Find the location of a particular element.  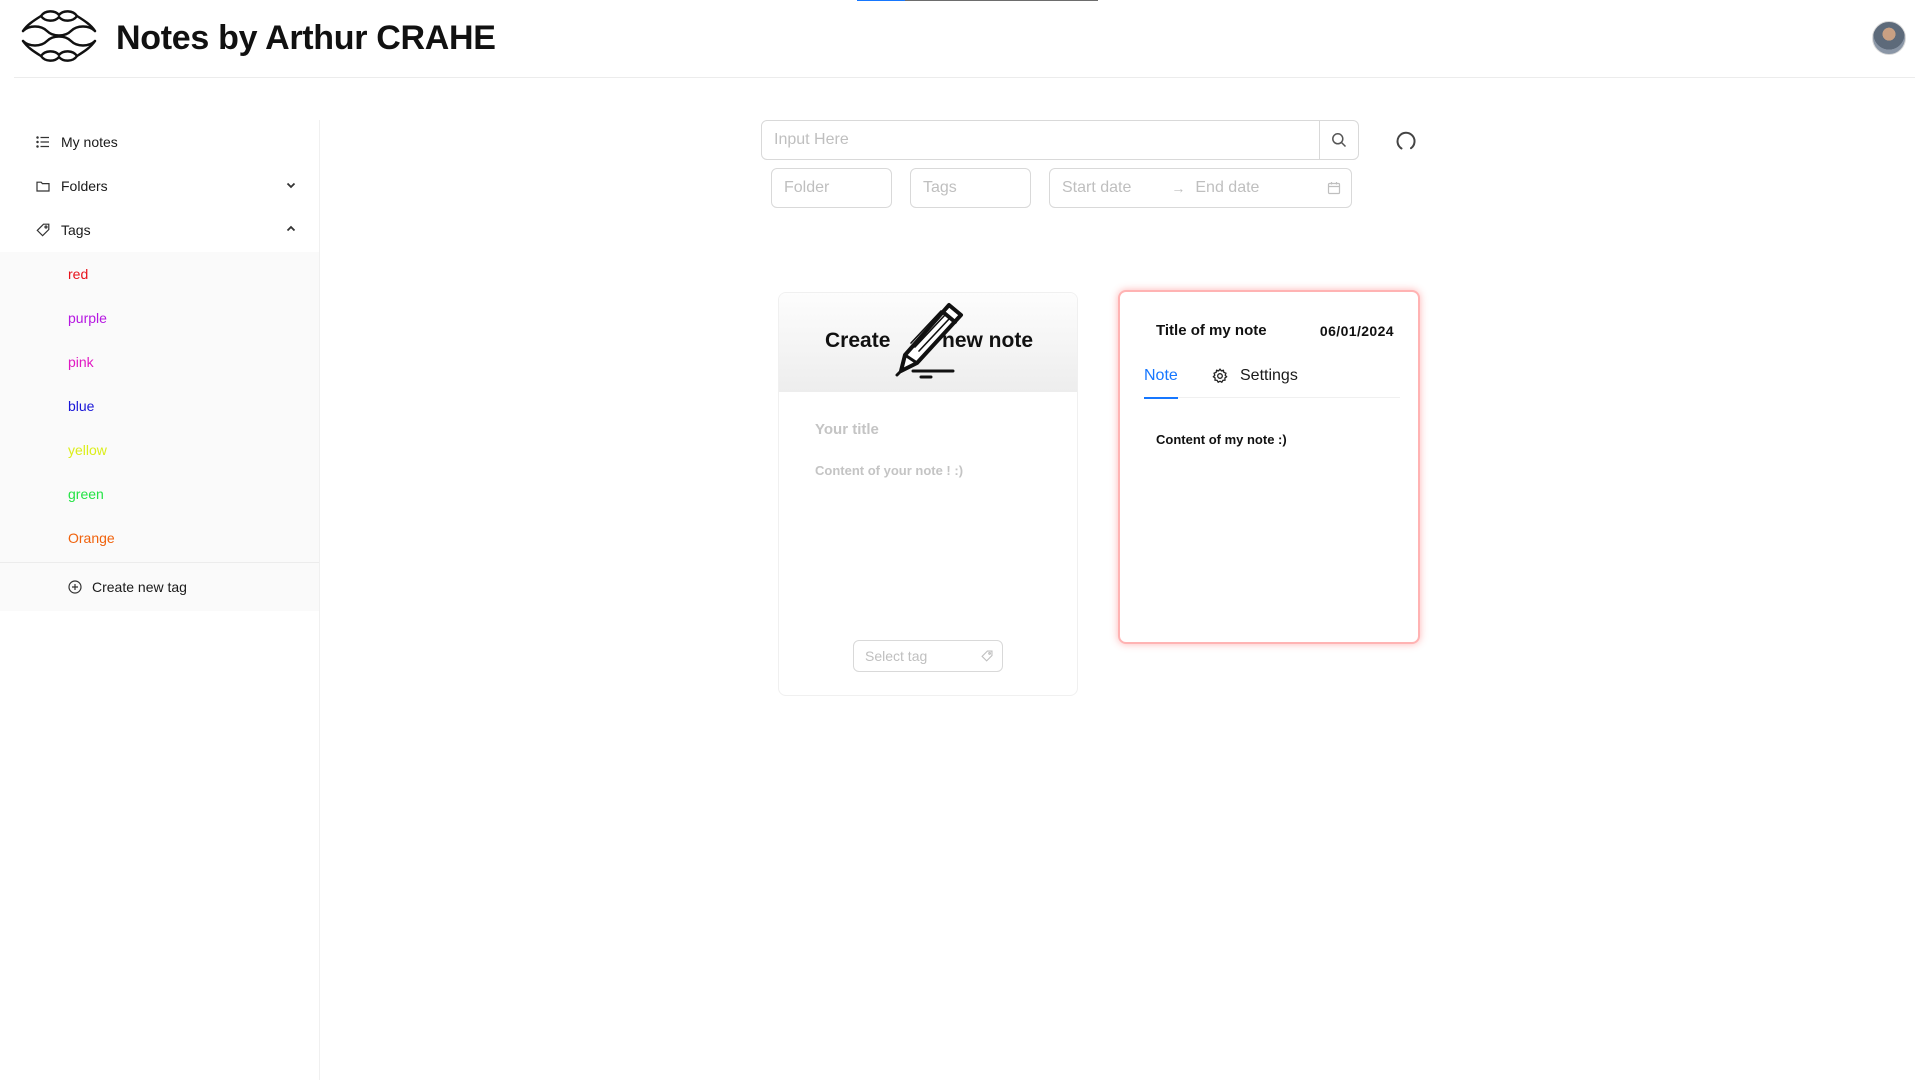

tag-label: pink is located at coordinates (81, 362).